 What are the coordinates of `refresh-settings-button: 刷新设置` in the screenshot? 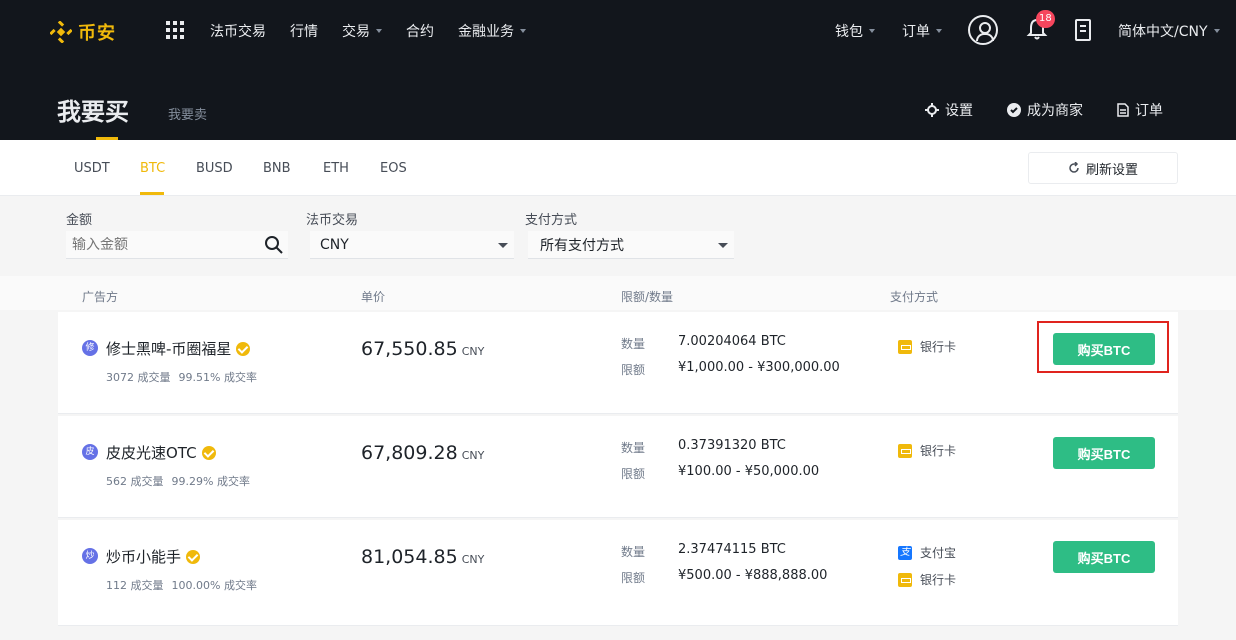 It's located at (1103, 168).